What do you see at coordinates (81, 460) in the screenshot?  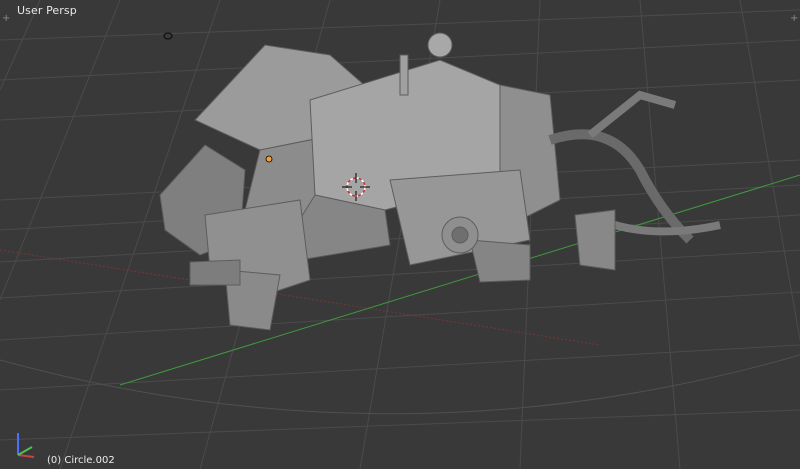 I see `active-object-label: (0) Circle.002` at bounding box center [81, 460].